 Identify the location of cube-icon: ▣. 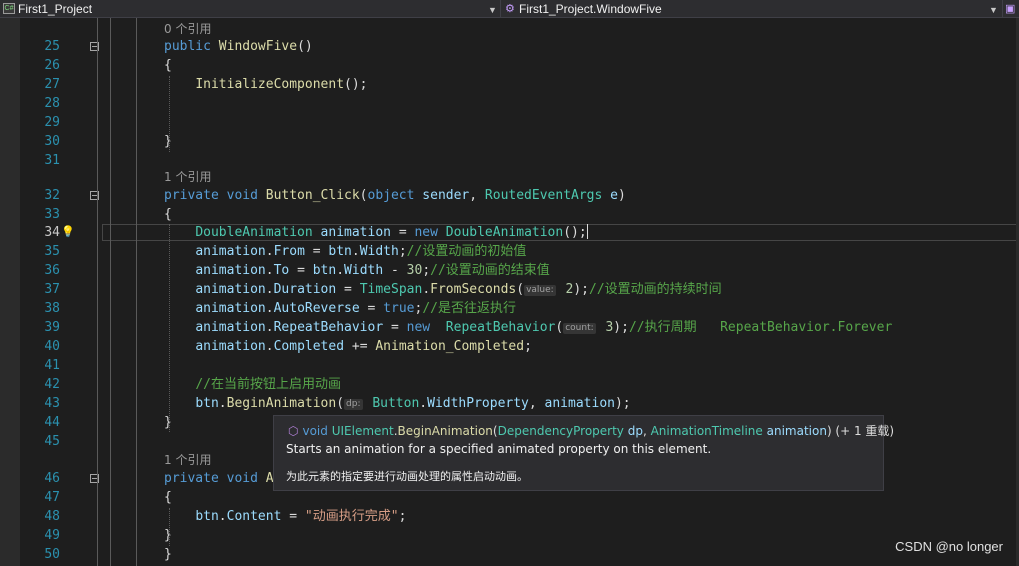
(1010, 8).